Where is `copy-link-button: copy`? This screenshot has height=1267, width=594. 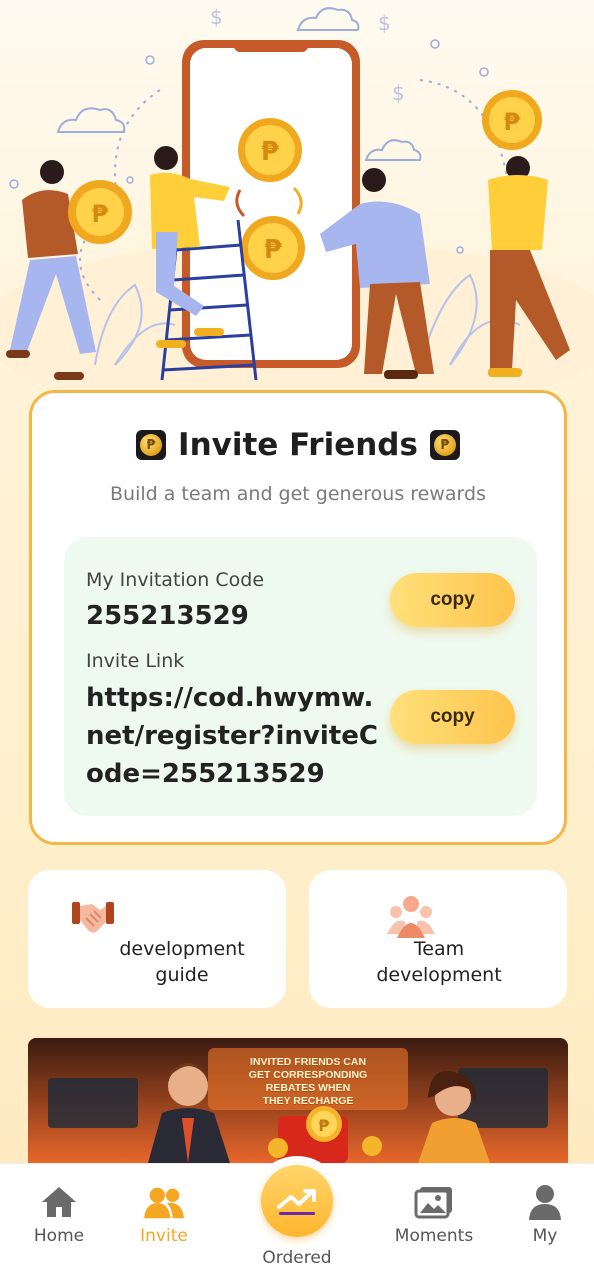 copy-link-button: copy is located at coordinates (452, 717).